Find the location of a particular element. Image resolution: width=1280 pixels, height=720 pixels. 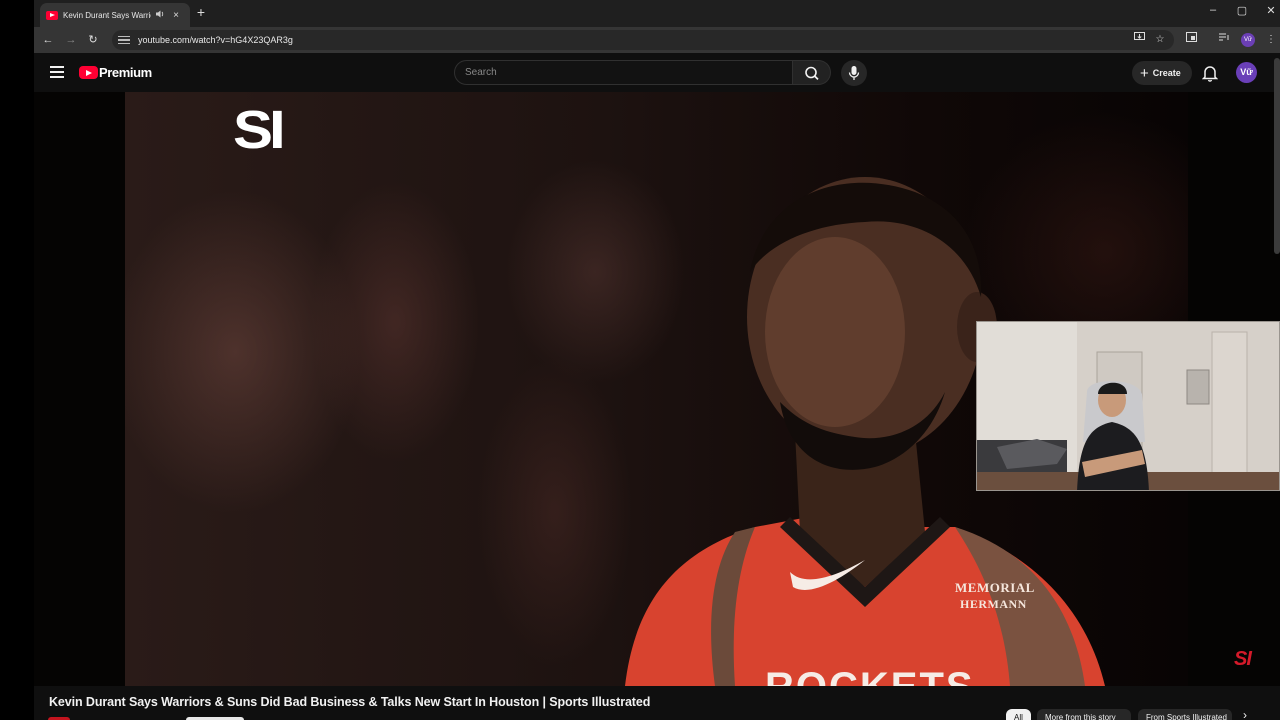

speaker-icon is located at coordinates (161, 15).